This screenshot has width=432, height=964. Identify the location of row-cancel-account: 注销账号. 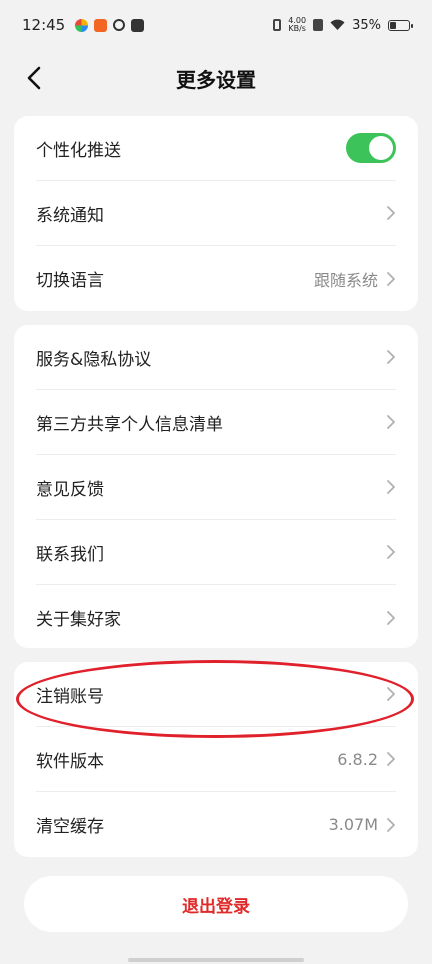
(216, 694).